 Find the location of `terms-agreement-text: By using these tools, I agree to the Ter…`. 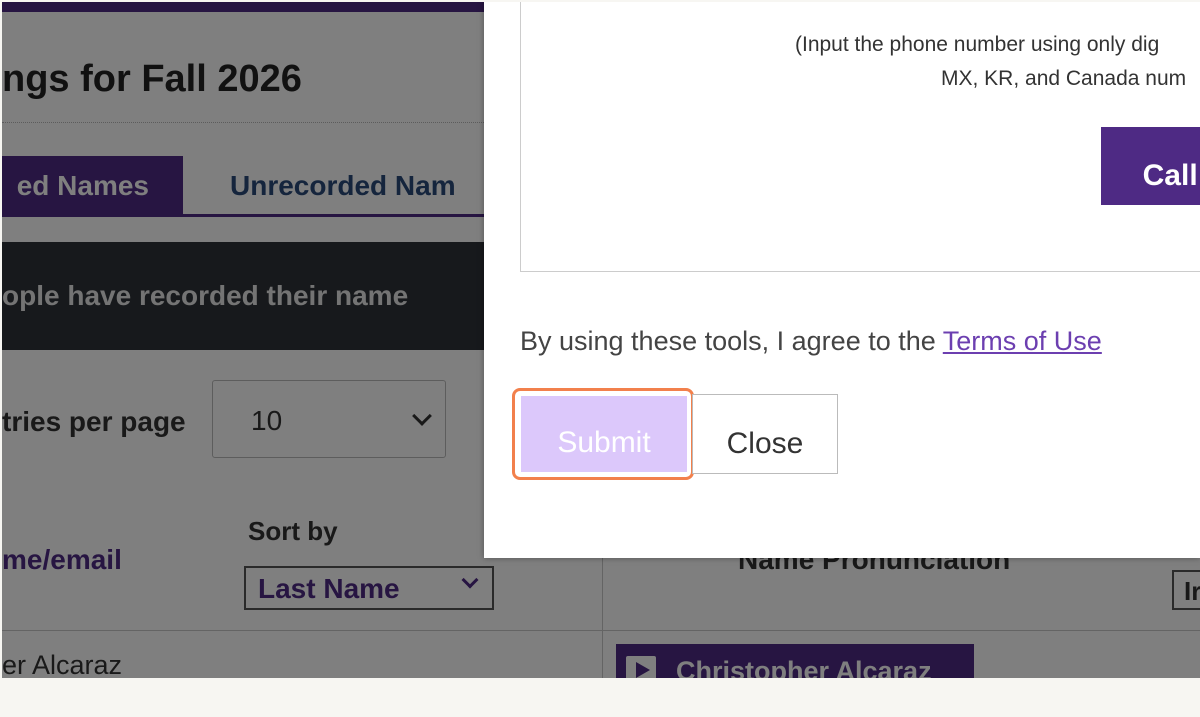

terms-agreement-text: By using these tools, I agree to the Ter… is located at coordinates (811, 341).